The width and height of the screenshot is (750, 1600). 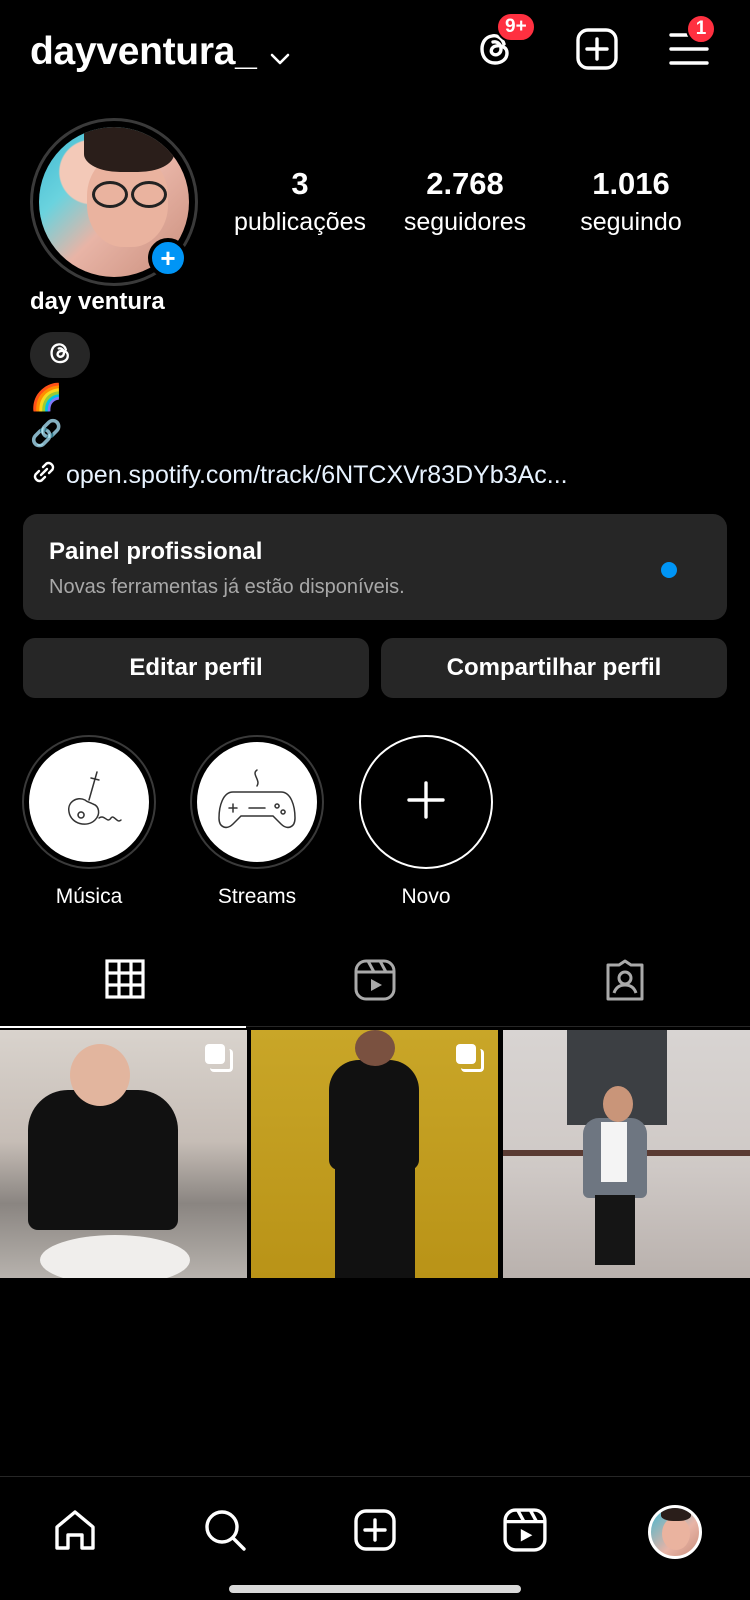 What do you see at coordinates (631, 222) in the screenshot?
I see `stat-label: seguindo` at bounding box center [631, 222].